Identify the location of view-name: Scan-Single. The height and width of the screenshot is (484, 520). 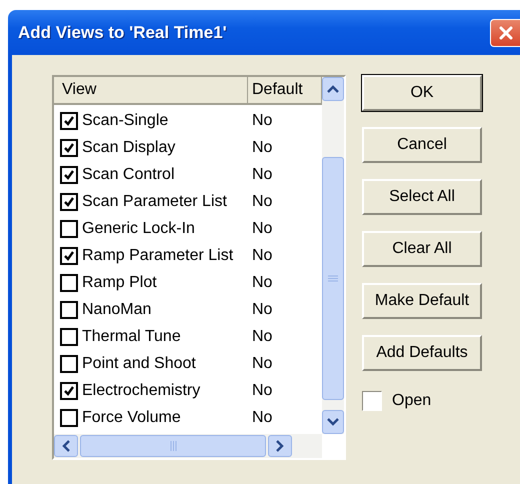
(126, 121).